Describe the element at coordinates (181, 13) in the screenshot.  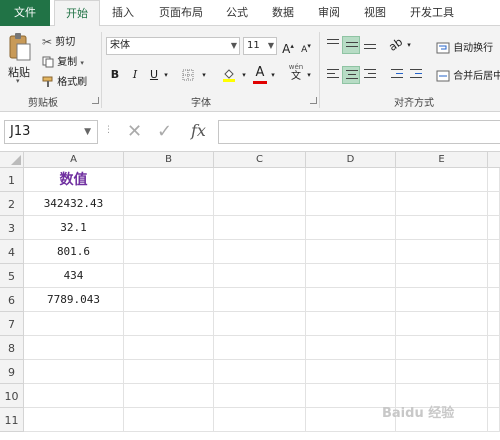
I see `tab-page-layout: 页面布局` at that location.